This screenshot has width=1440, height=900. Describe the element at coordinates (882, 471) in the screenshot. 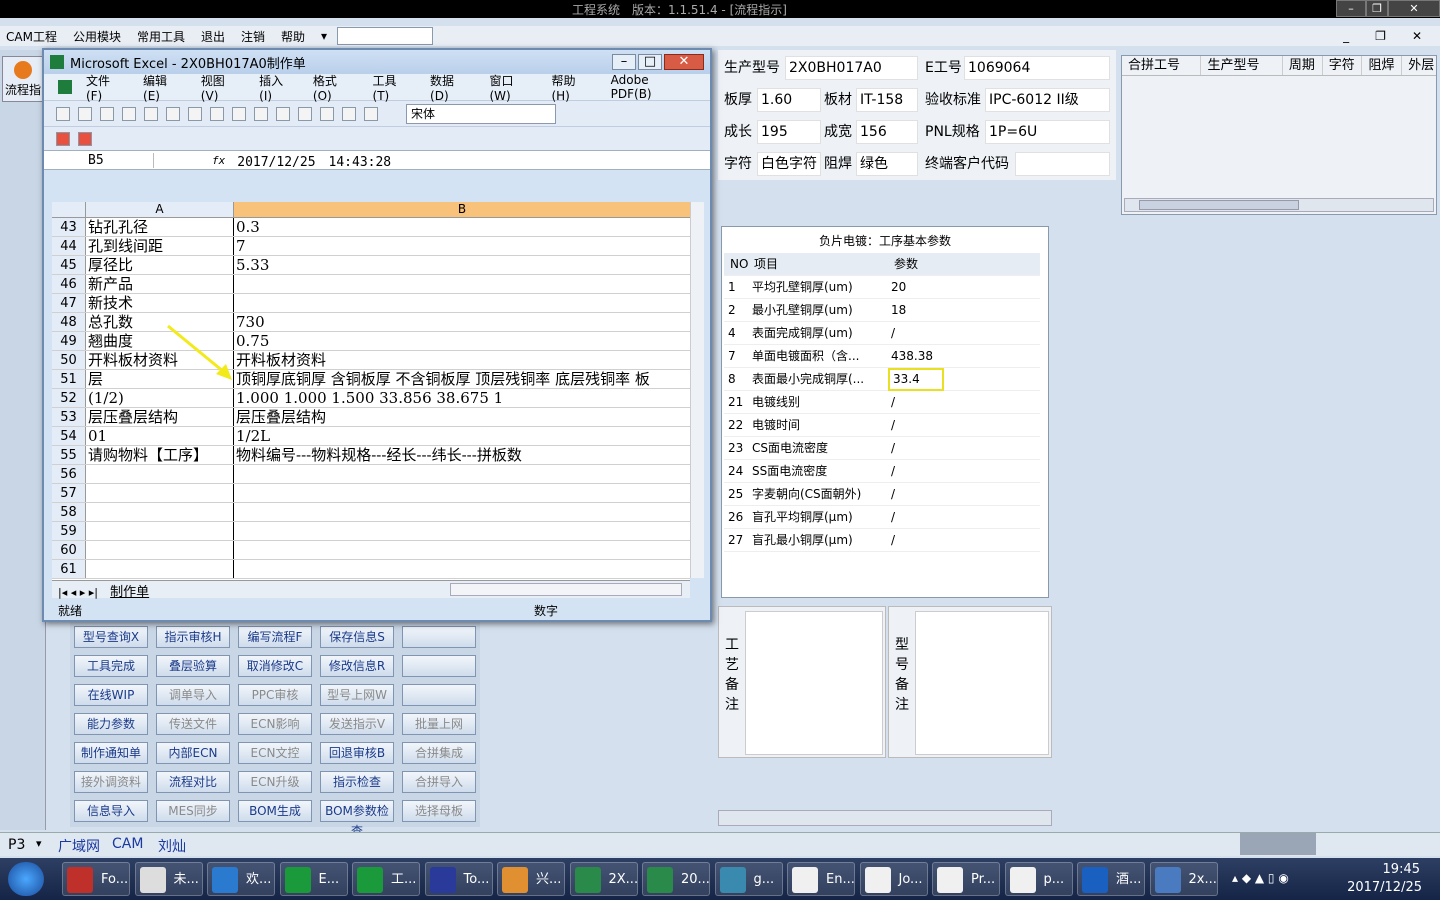

I see `params-row: 24 SS面电流密度 /` at that location.